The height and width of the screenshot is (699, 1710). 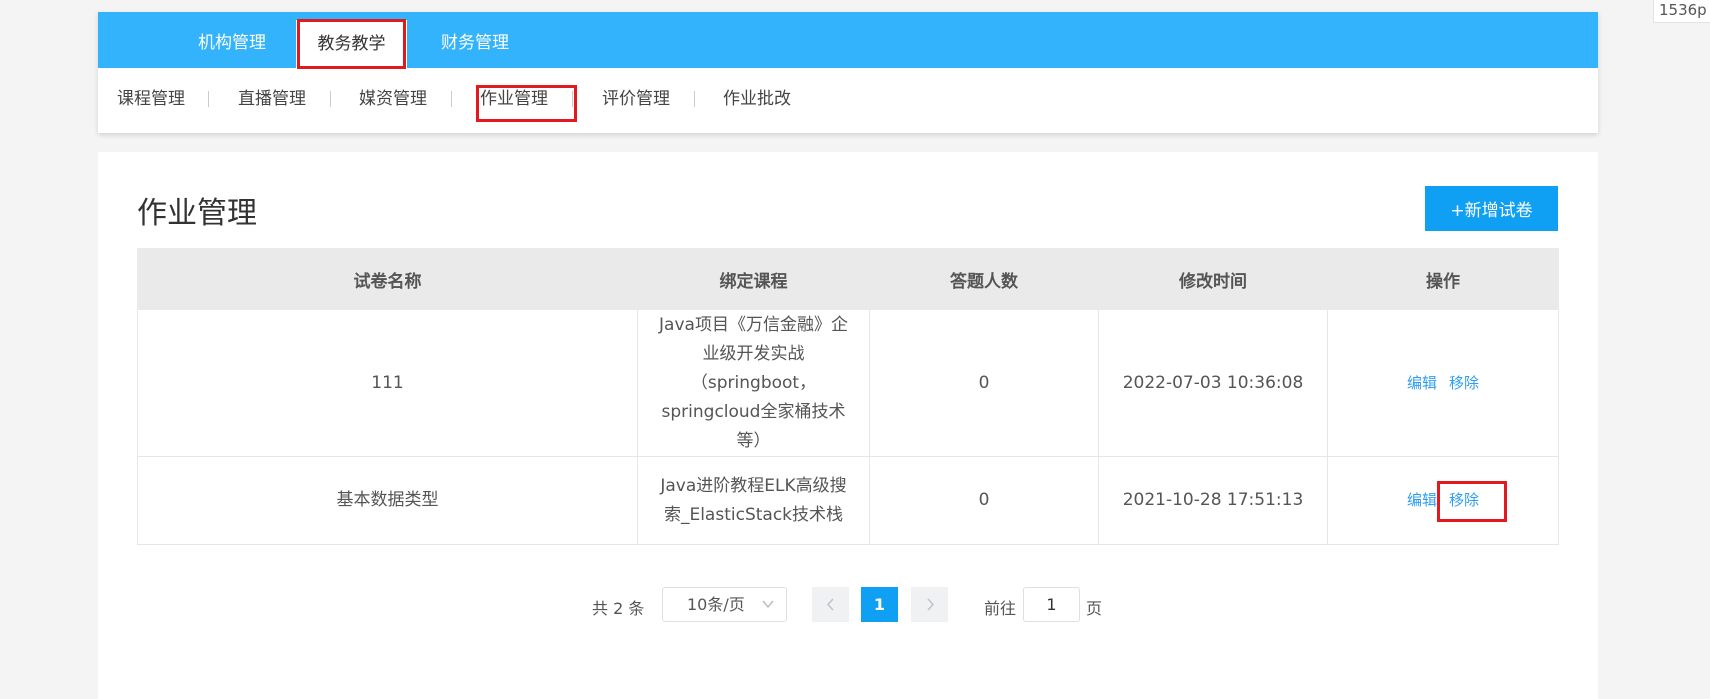 I want to click on cell-paper-name: 基本数据类型, so click(x=387, y=500).